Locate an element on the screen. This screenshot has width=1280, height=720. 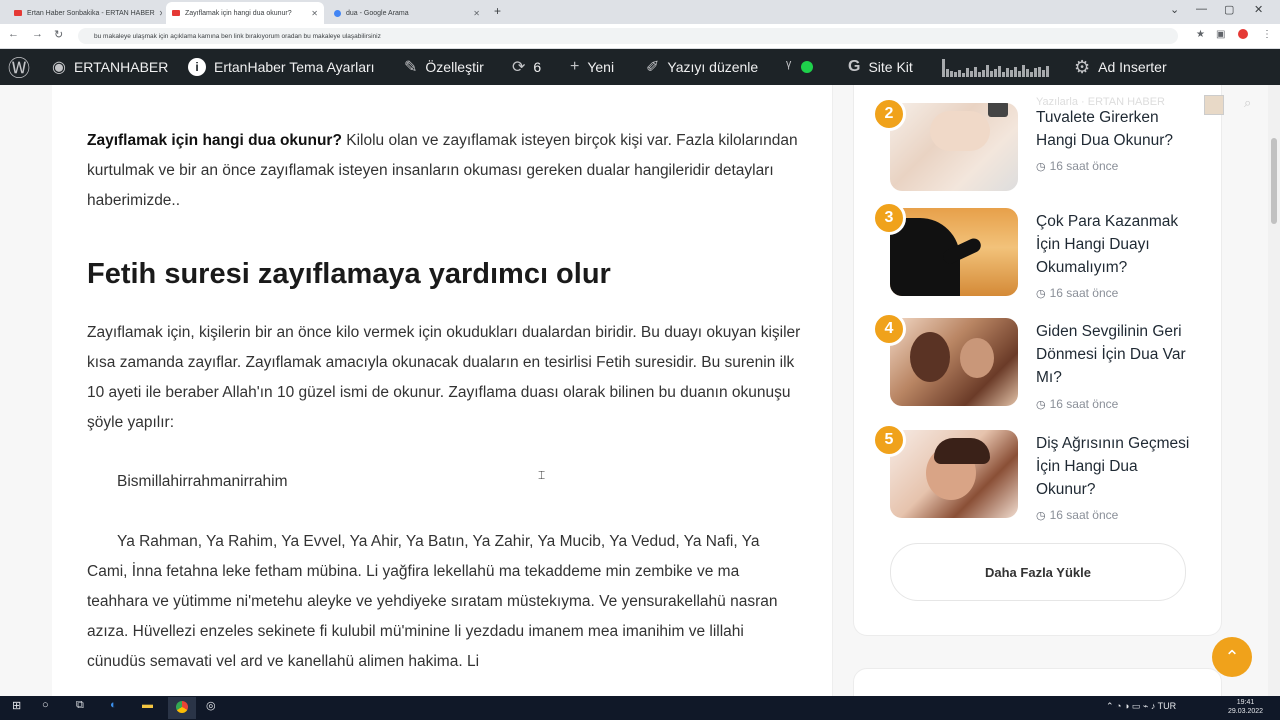
site-name-label: ERTANHABER is located at coordinates (121, 67).